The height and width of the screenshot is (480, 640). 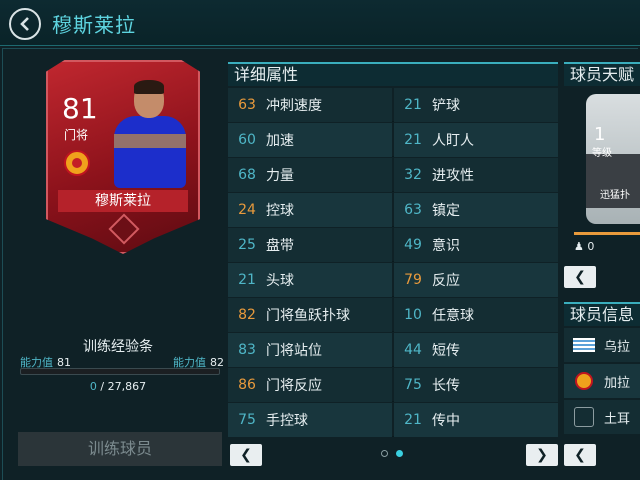 I want to click on training-label: 训练经验条, so click(x=118, y=347).